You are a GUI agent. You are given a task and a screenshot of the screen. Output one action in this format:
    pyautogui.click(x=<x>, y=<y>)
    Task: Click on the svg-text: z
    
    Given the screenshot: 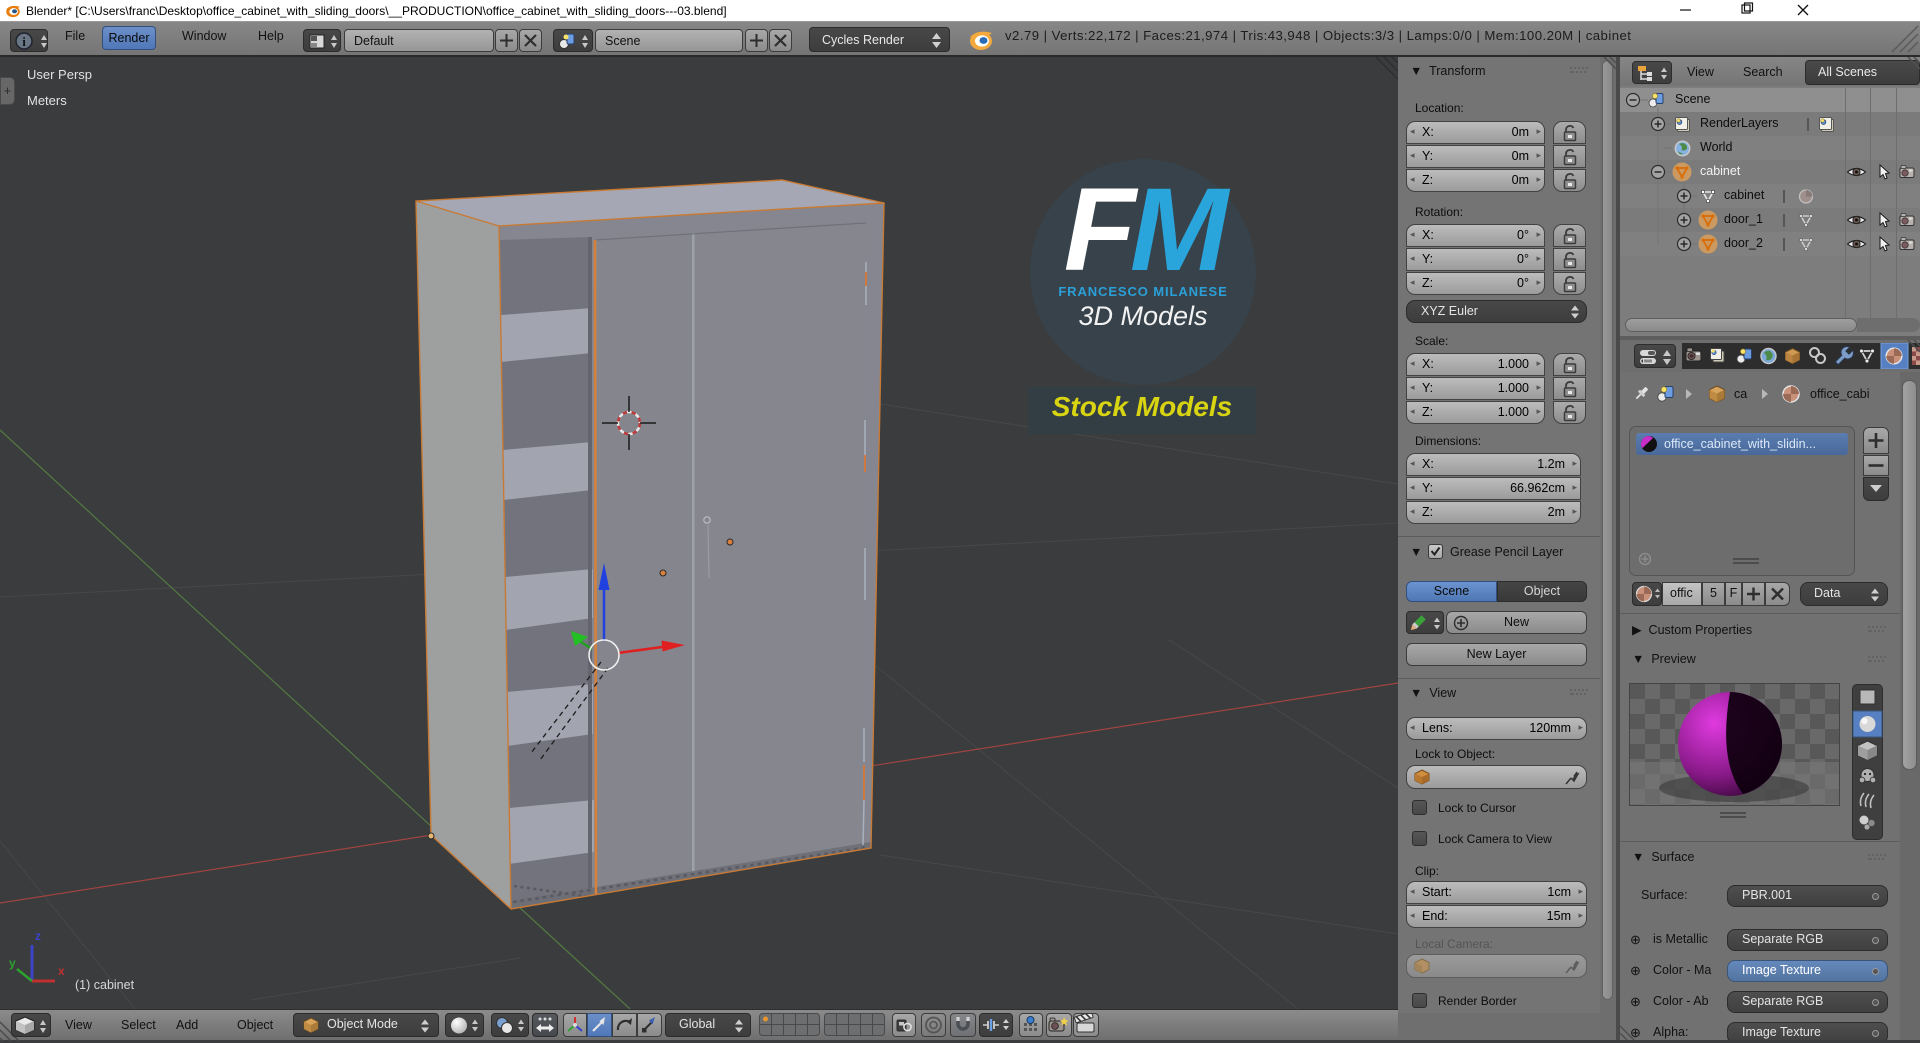 What is the action you would take?
    pyautogui.click(x=38, y=936)
    